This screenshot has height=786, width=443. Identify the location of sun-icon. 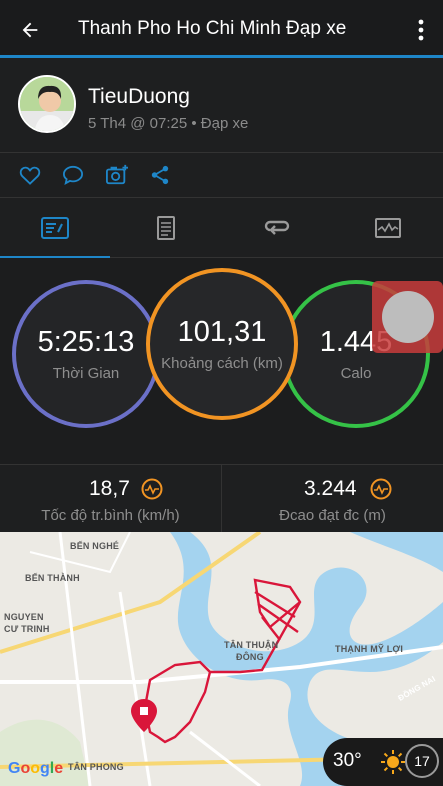
(393, 762).